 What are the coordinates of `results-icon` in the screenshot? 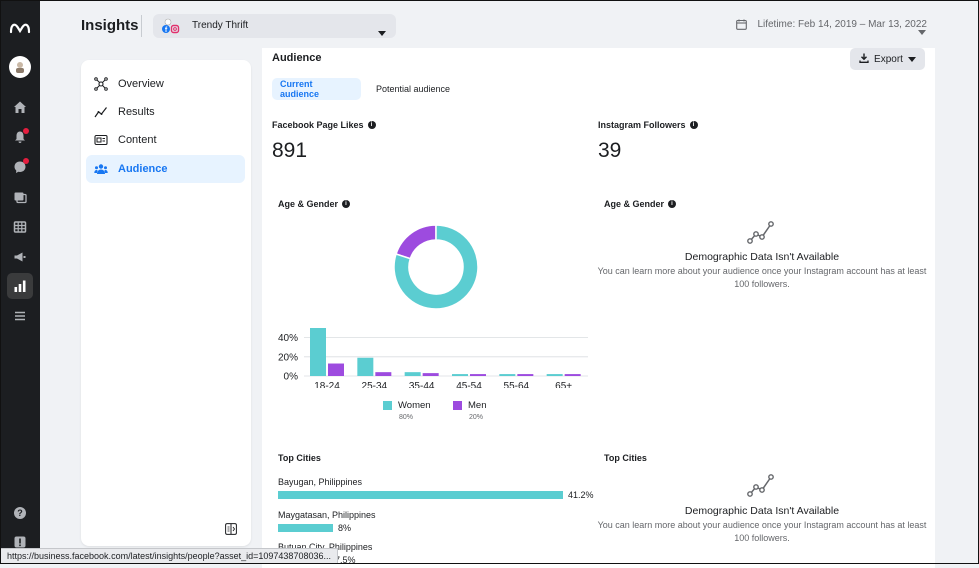 It's located at (101, 112).